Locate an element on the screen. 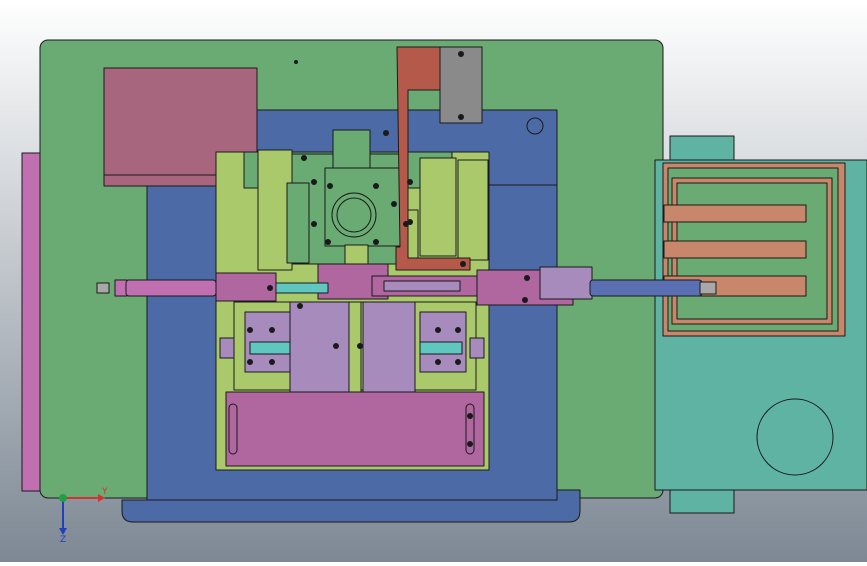 This screenshot has height=566, width=867. left-jaw-shaft is located at coordinates (270, 348).